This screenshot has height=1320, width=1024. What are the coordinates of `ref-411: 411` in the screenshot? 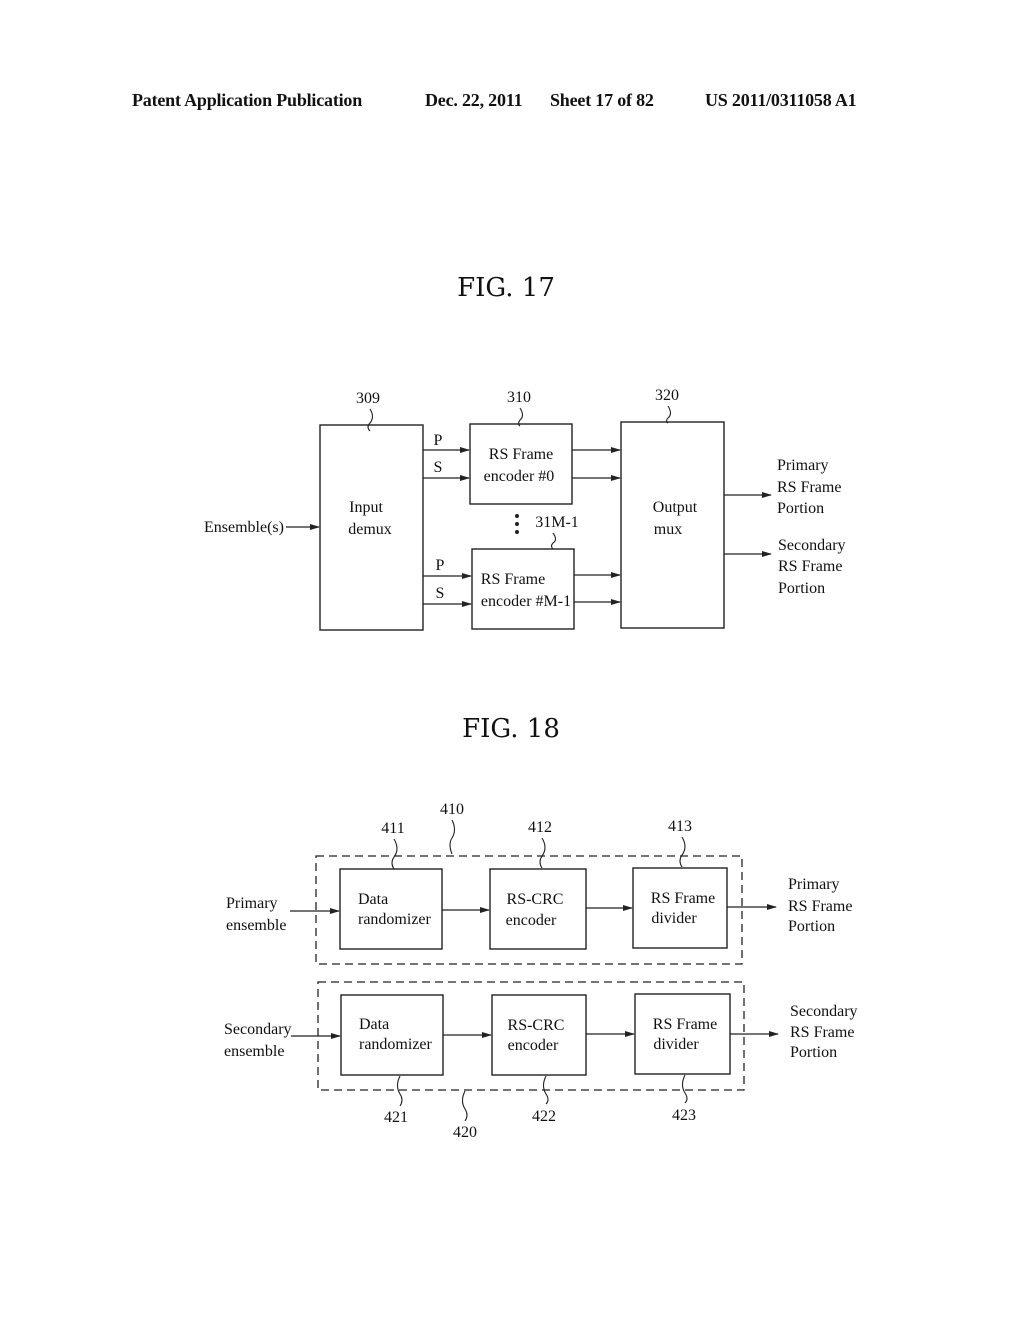 It's located at (392, 828).